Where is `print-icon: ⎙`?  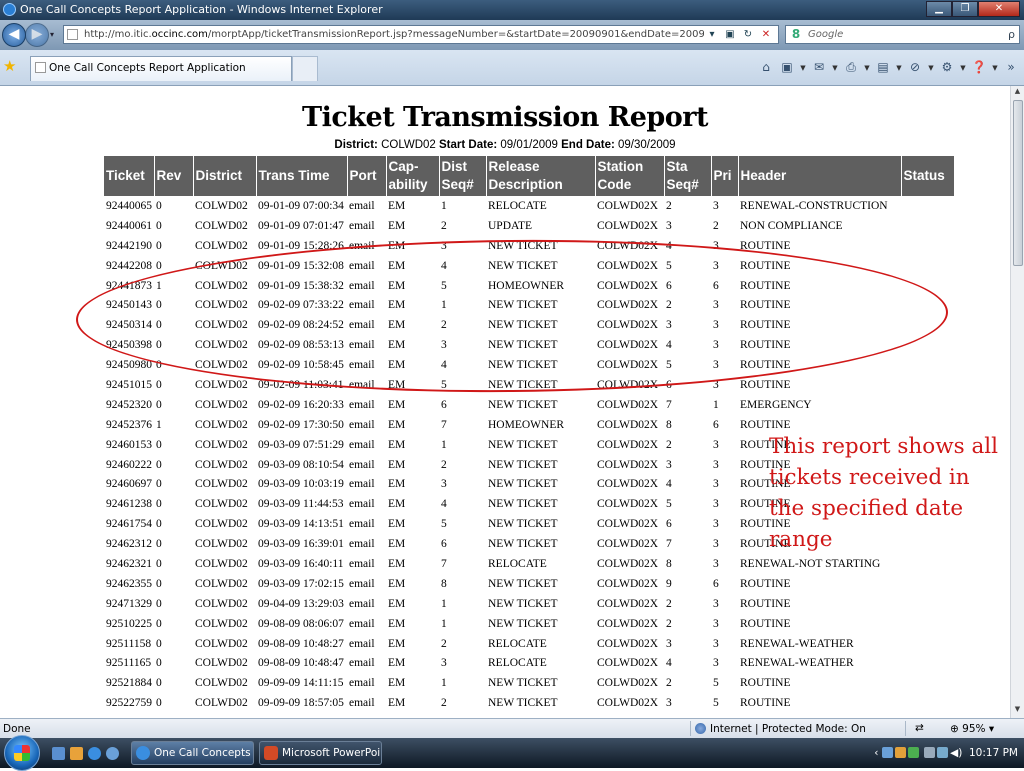 print-icon: ⎙ is located at coordinates (851, 68).